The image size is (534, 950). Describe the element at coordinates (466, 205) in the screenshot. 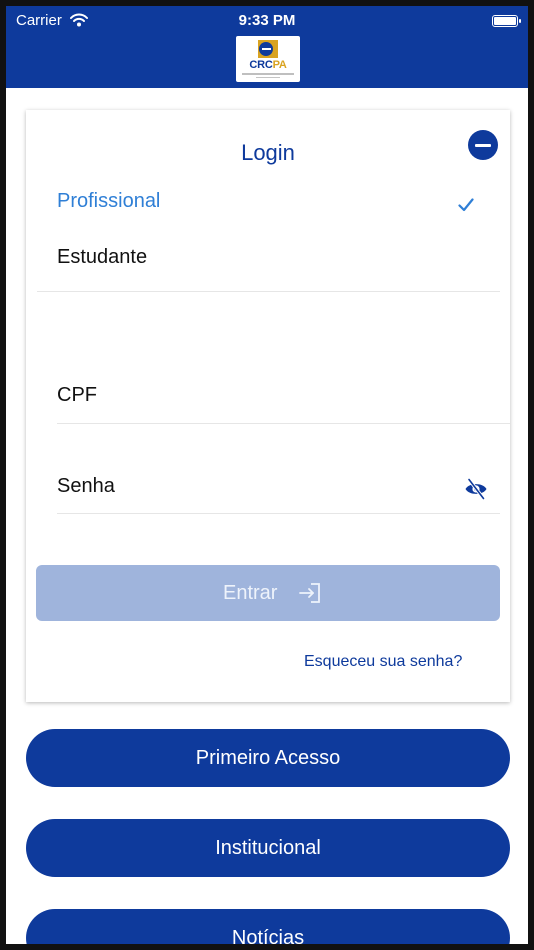

I see `checkmark-icon` at that location.